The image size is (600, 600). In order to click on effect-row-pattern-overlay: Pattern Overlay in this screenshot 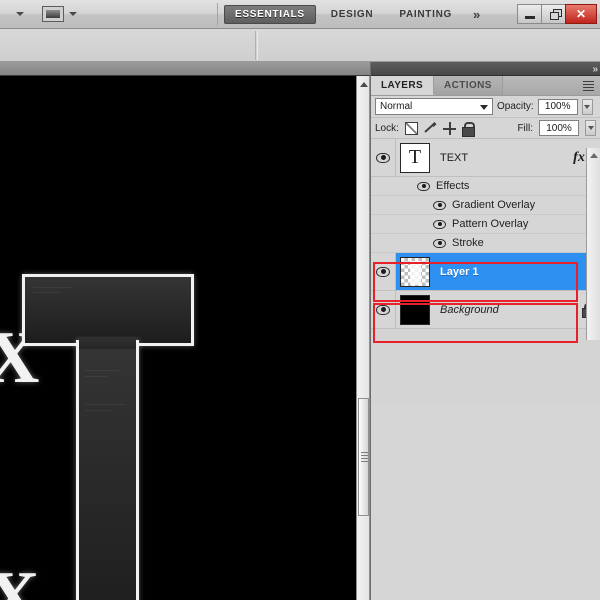, I will do `click(485, 224)`.